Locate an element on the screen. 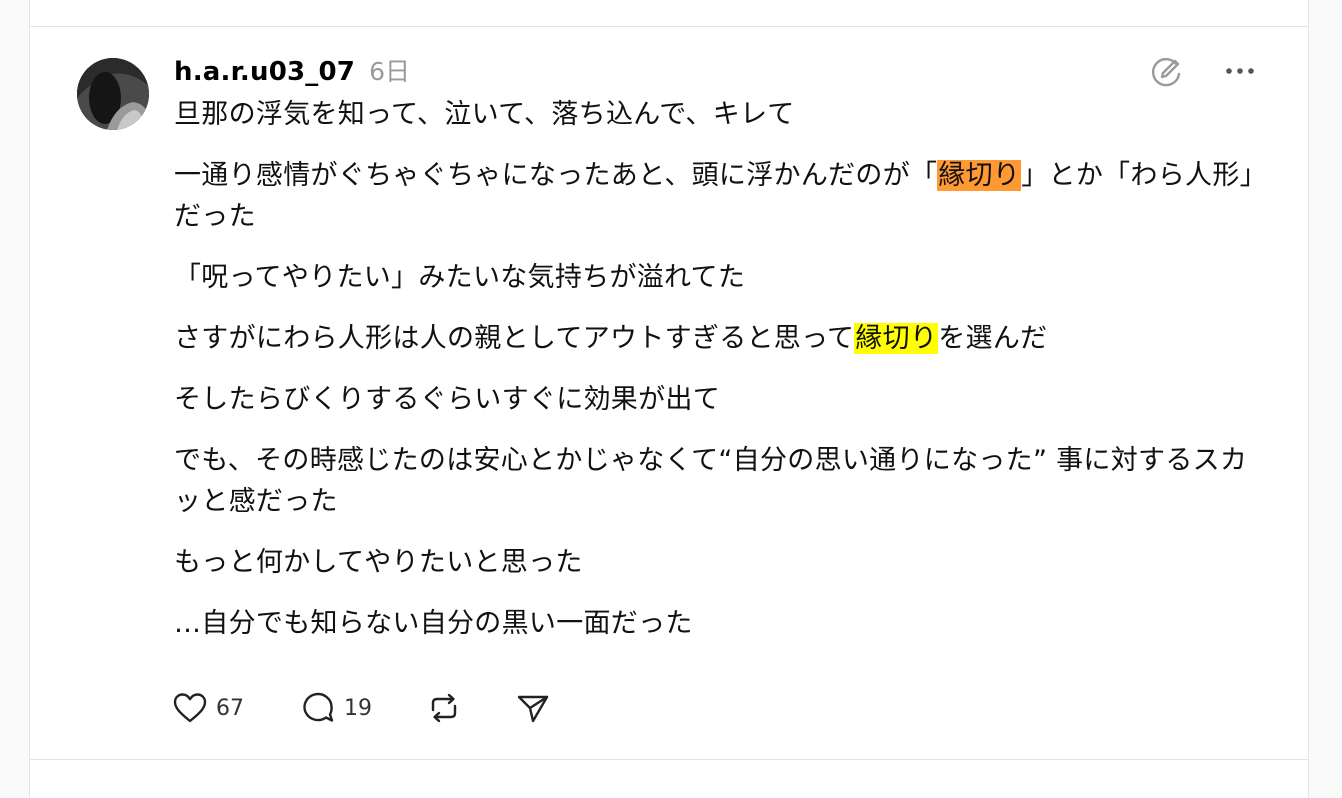 This screenshot has height=798, width=1342. post-paragraph-3: 「呪ってやりたい」みたいな気持ちが溢れてた is located at coordinates (460, 277).